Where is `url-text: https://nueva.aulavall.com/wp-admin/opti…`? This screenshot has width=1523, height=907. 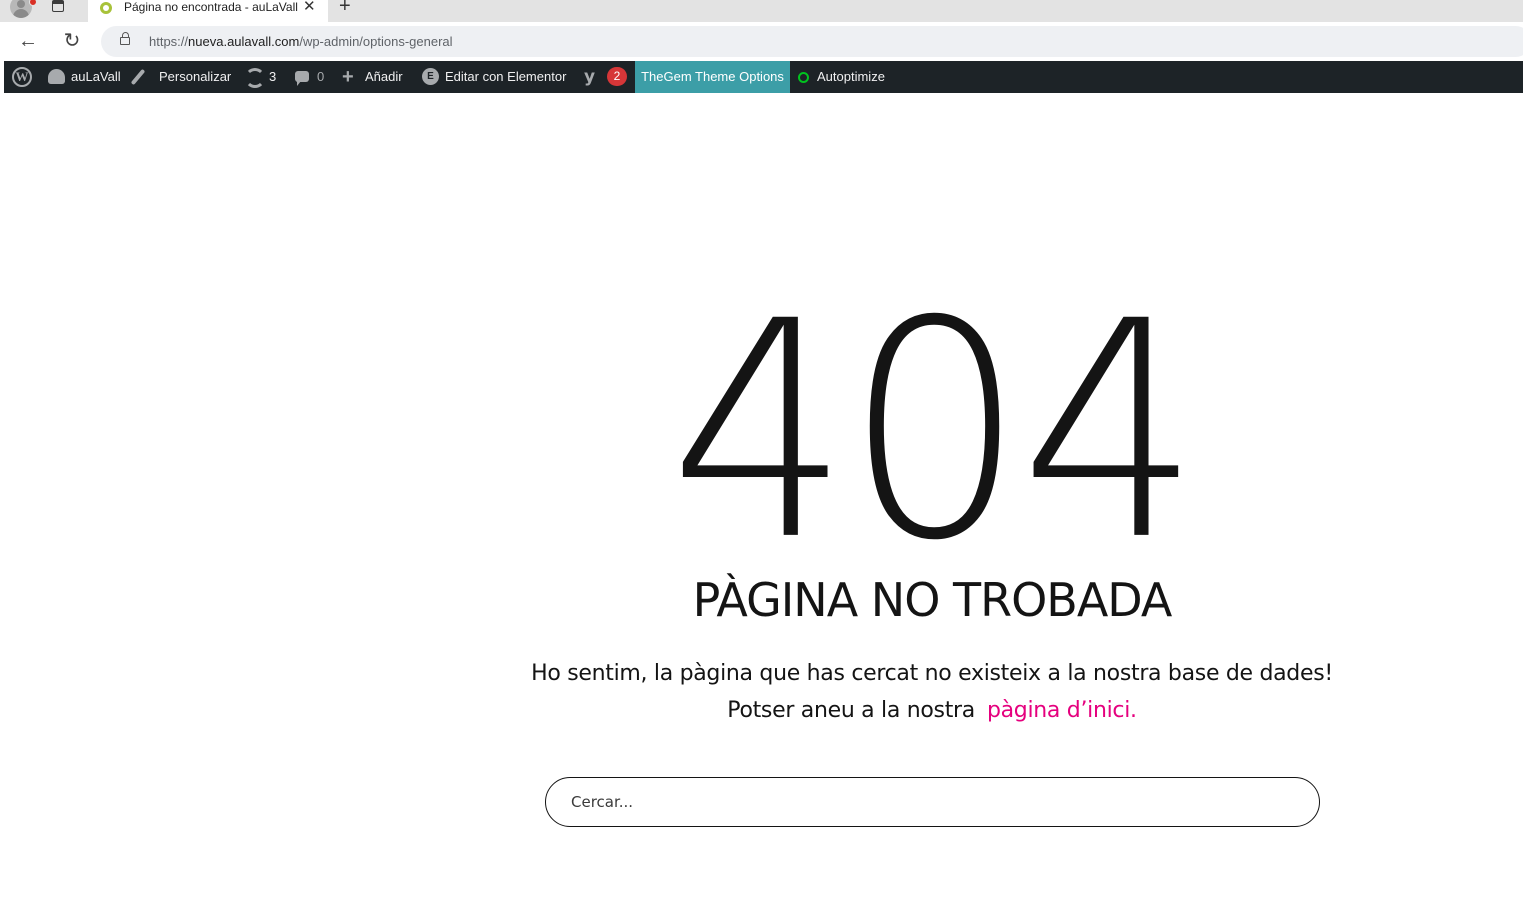
url-text: https://nueva.aulavall.com/wp-admin/opti… is located at coordinates (301, 41).